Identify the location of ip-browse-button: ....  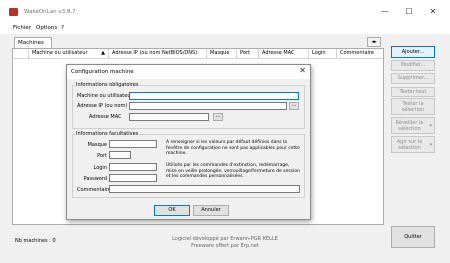
(294, 106).